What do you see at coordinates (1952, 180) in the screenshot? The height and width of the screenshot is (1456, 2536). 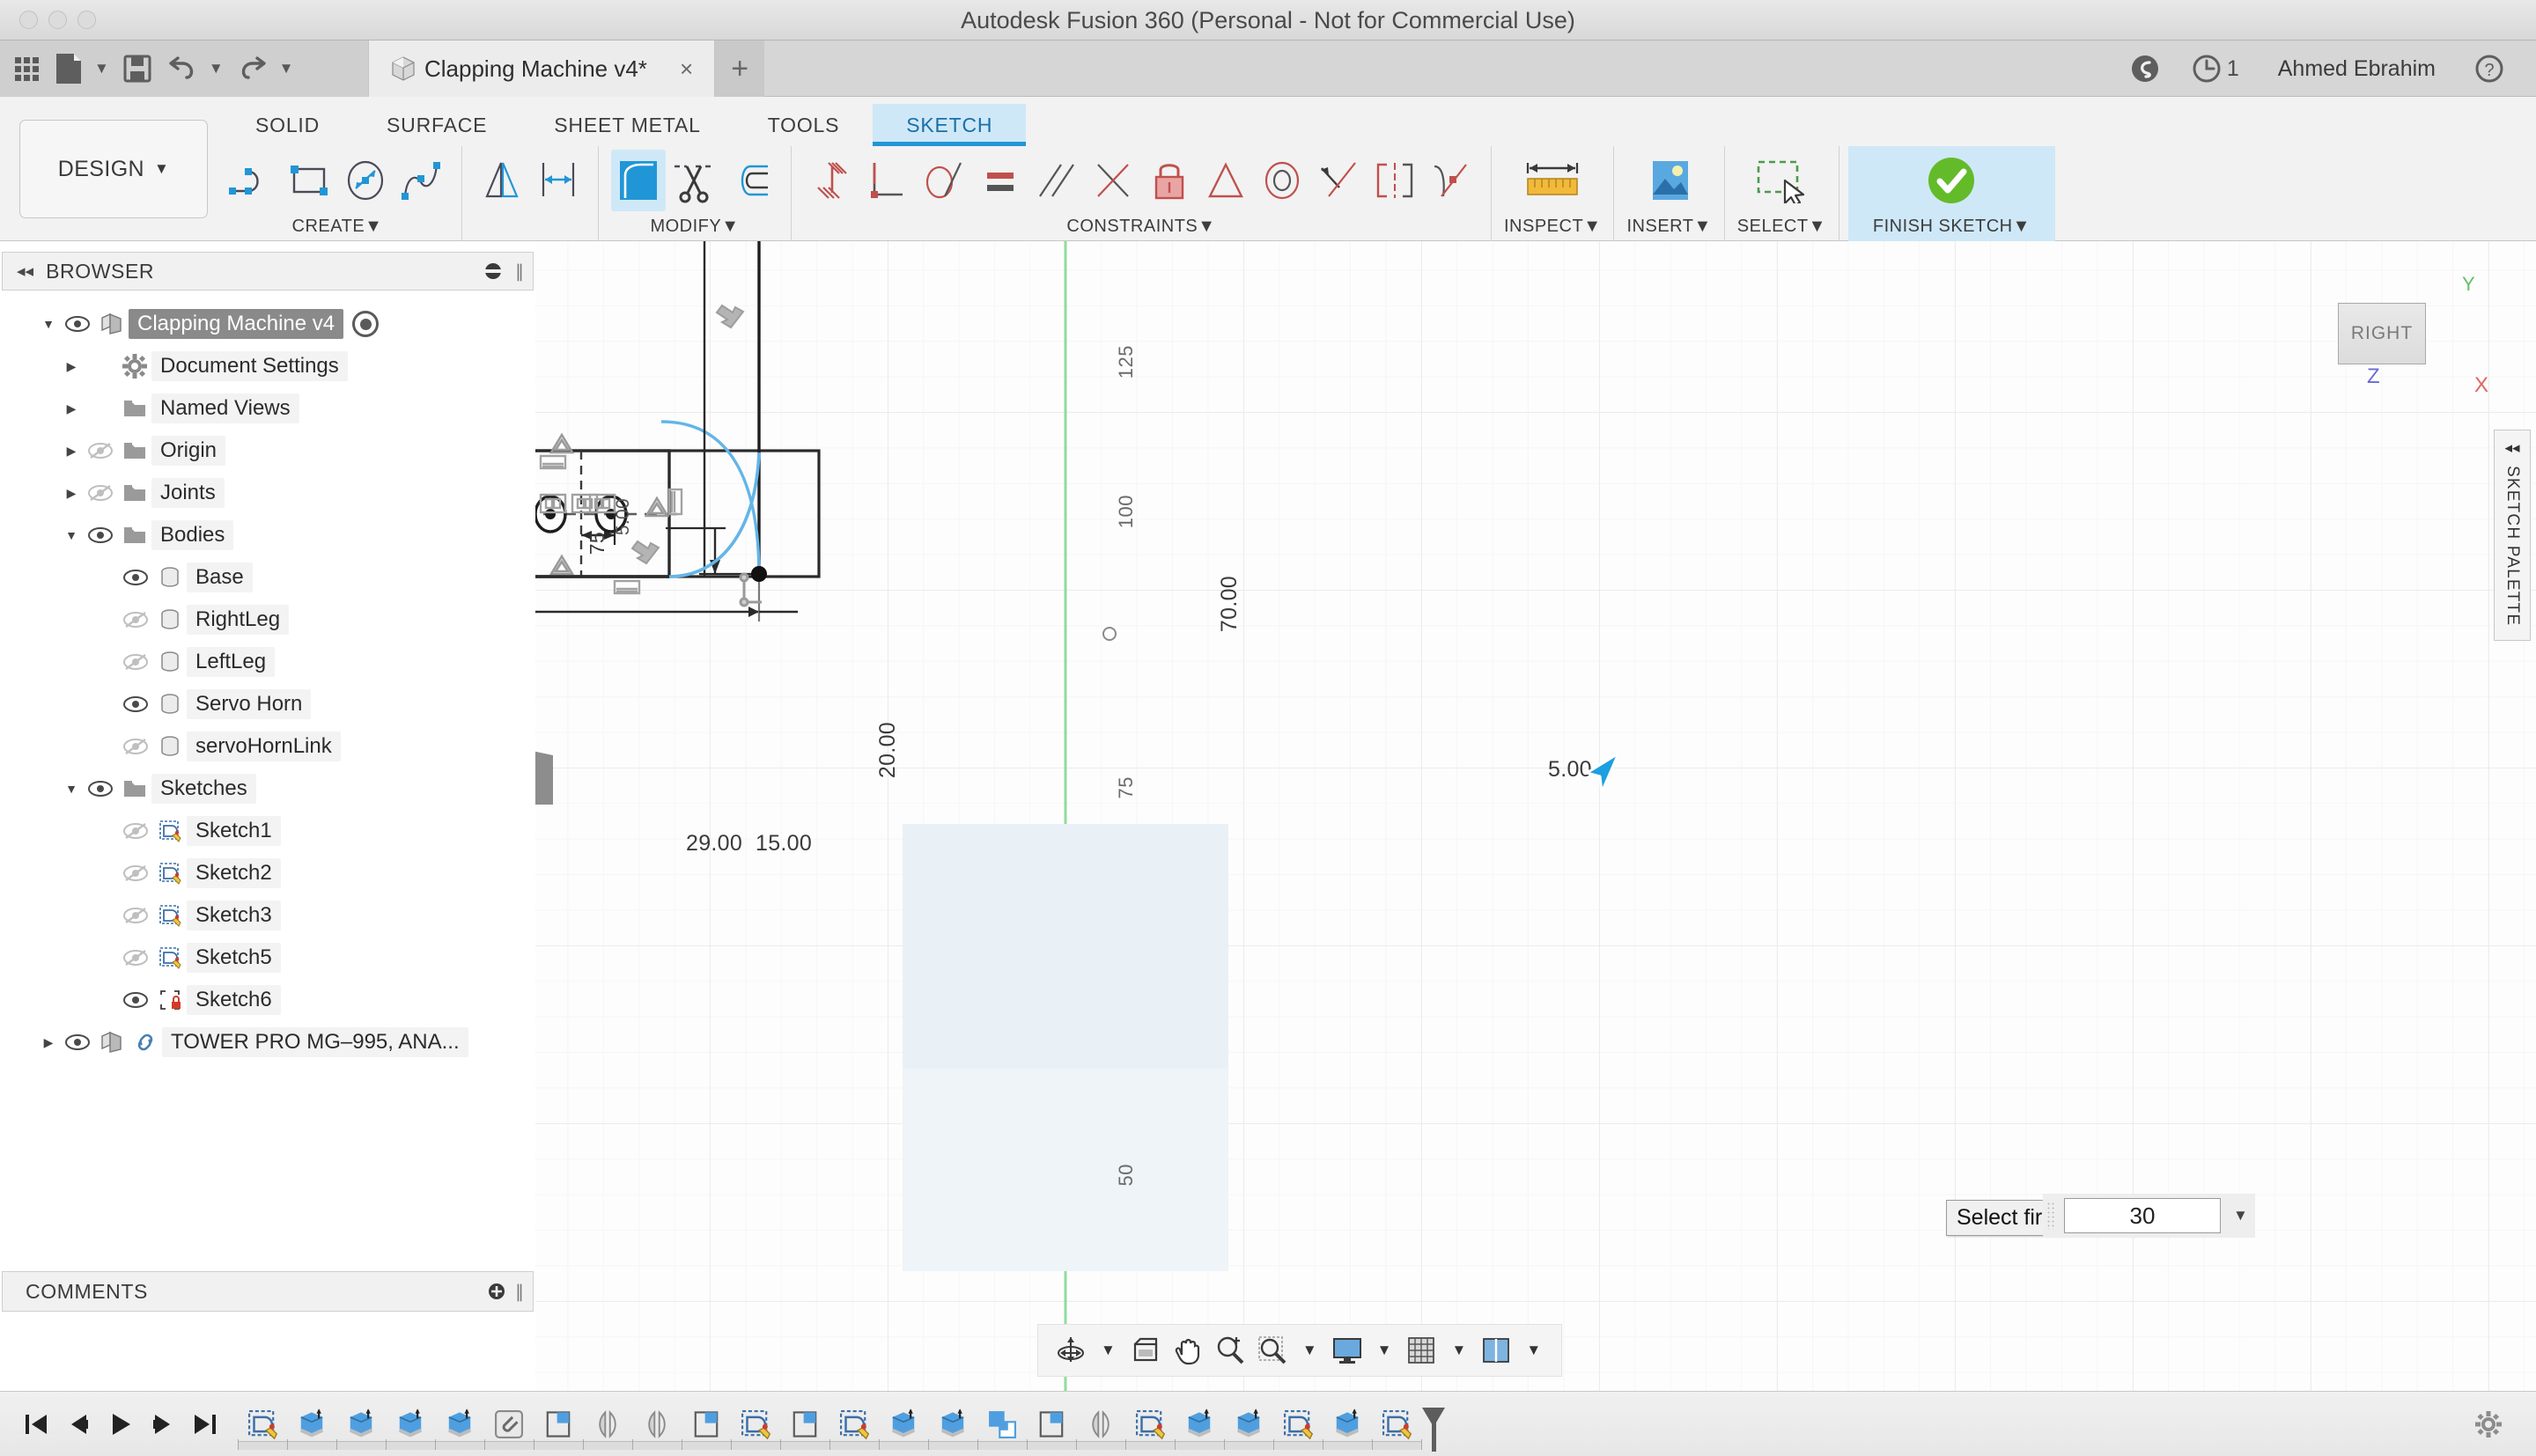 I see `finish-sketch-button` at bounding box center [1952, 180].